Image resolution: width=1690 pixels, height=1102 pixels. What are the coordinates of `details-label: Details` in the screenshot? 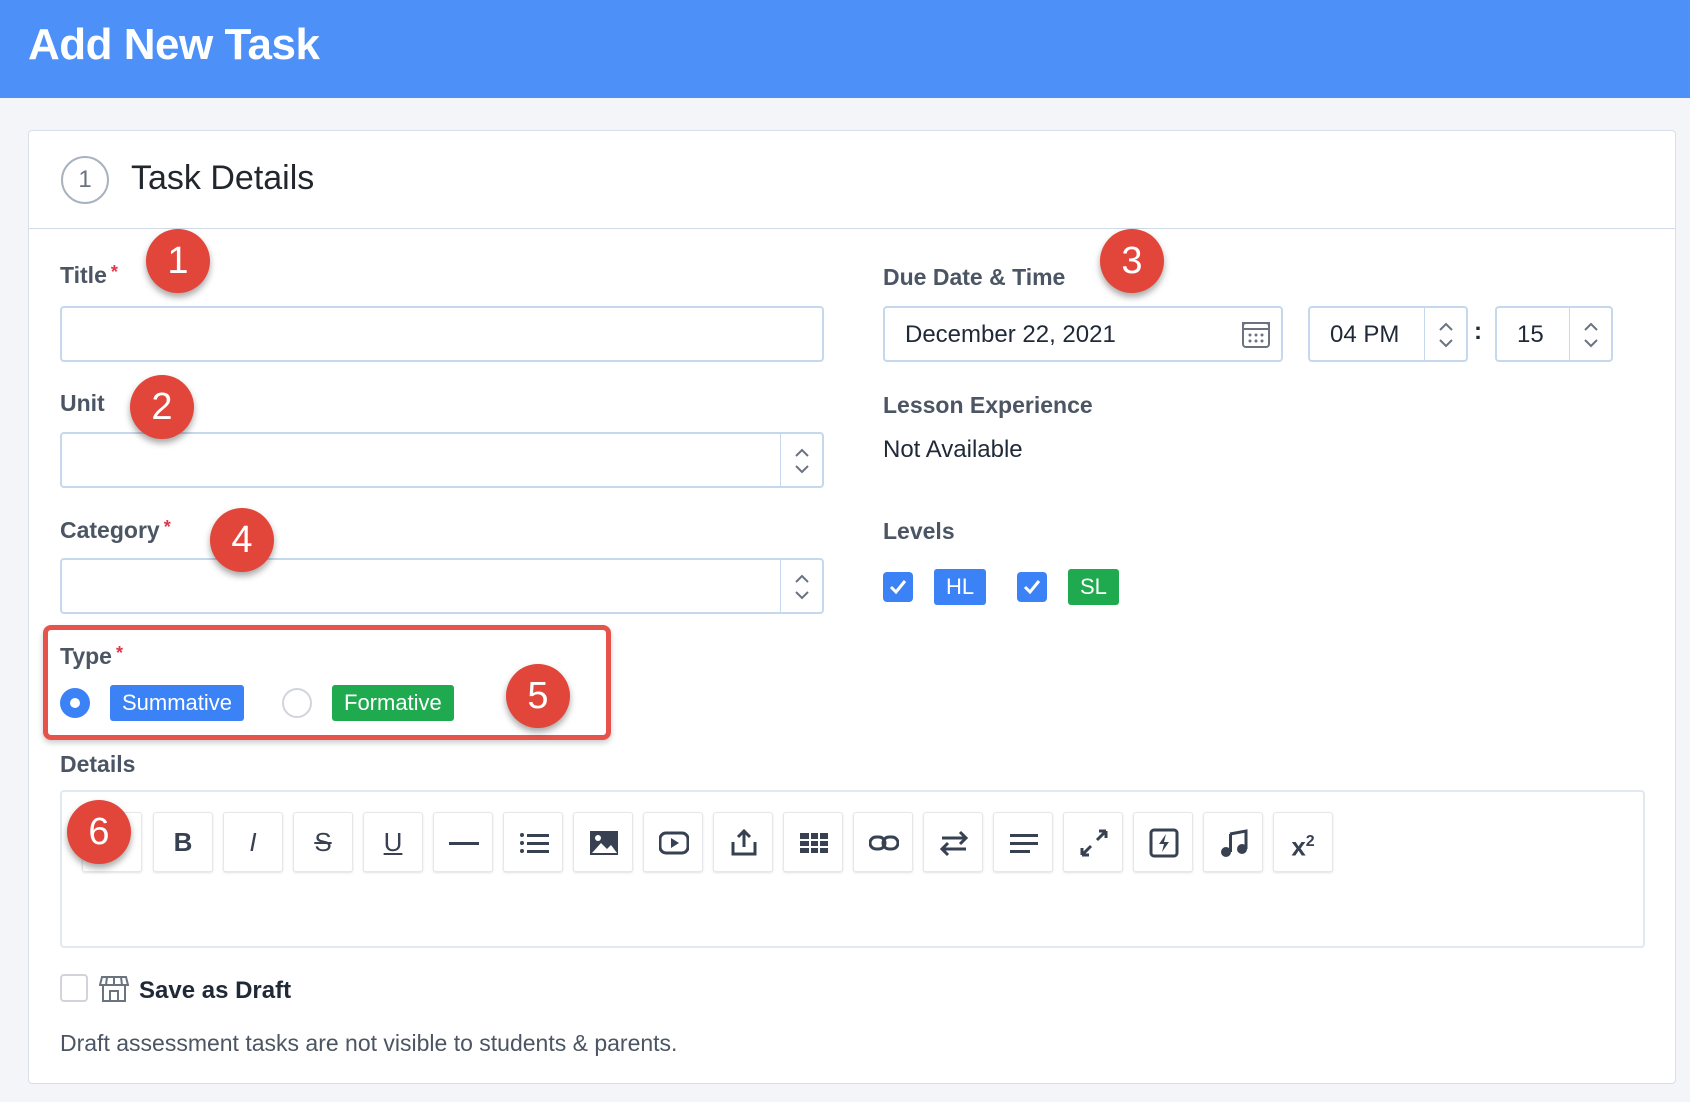 It's located at (98, 764).